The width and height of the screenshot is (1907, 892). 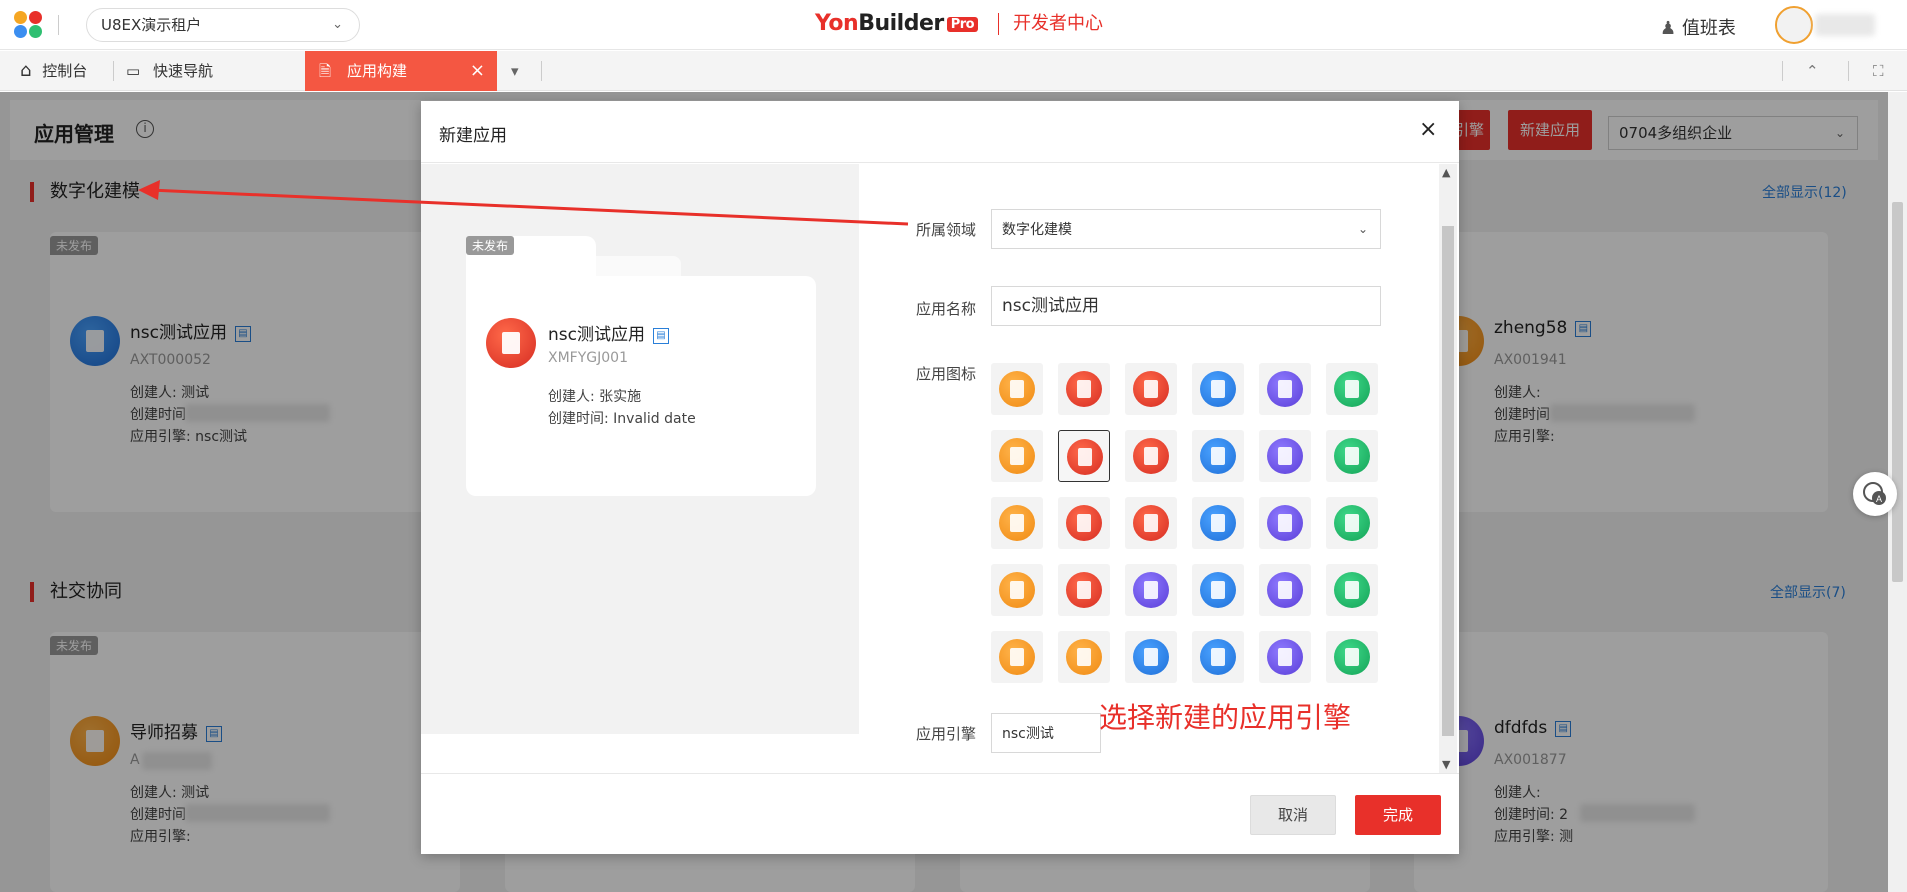 I want to click on cancel-button: 取消, so click(x=1293, y=815).